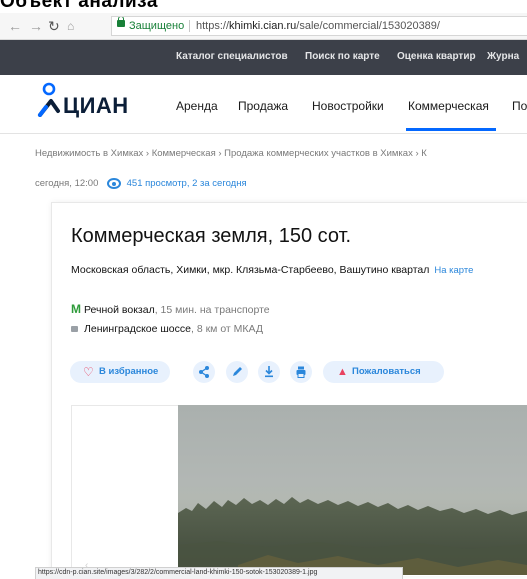  I want to click on gallery-thumbnail-strip, so click(124, 490).